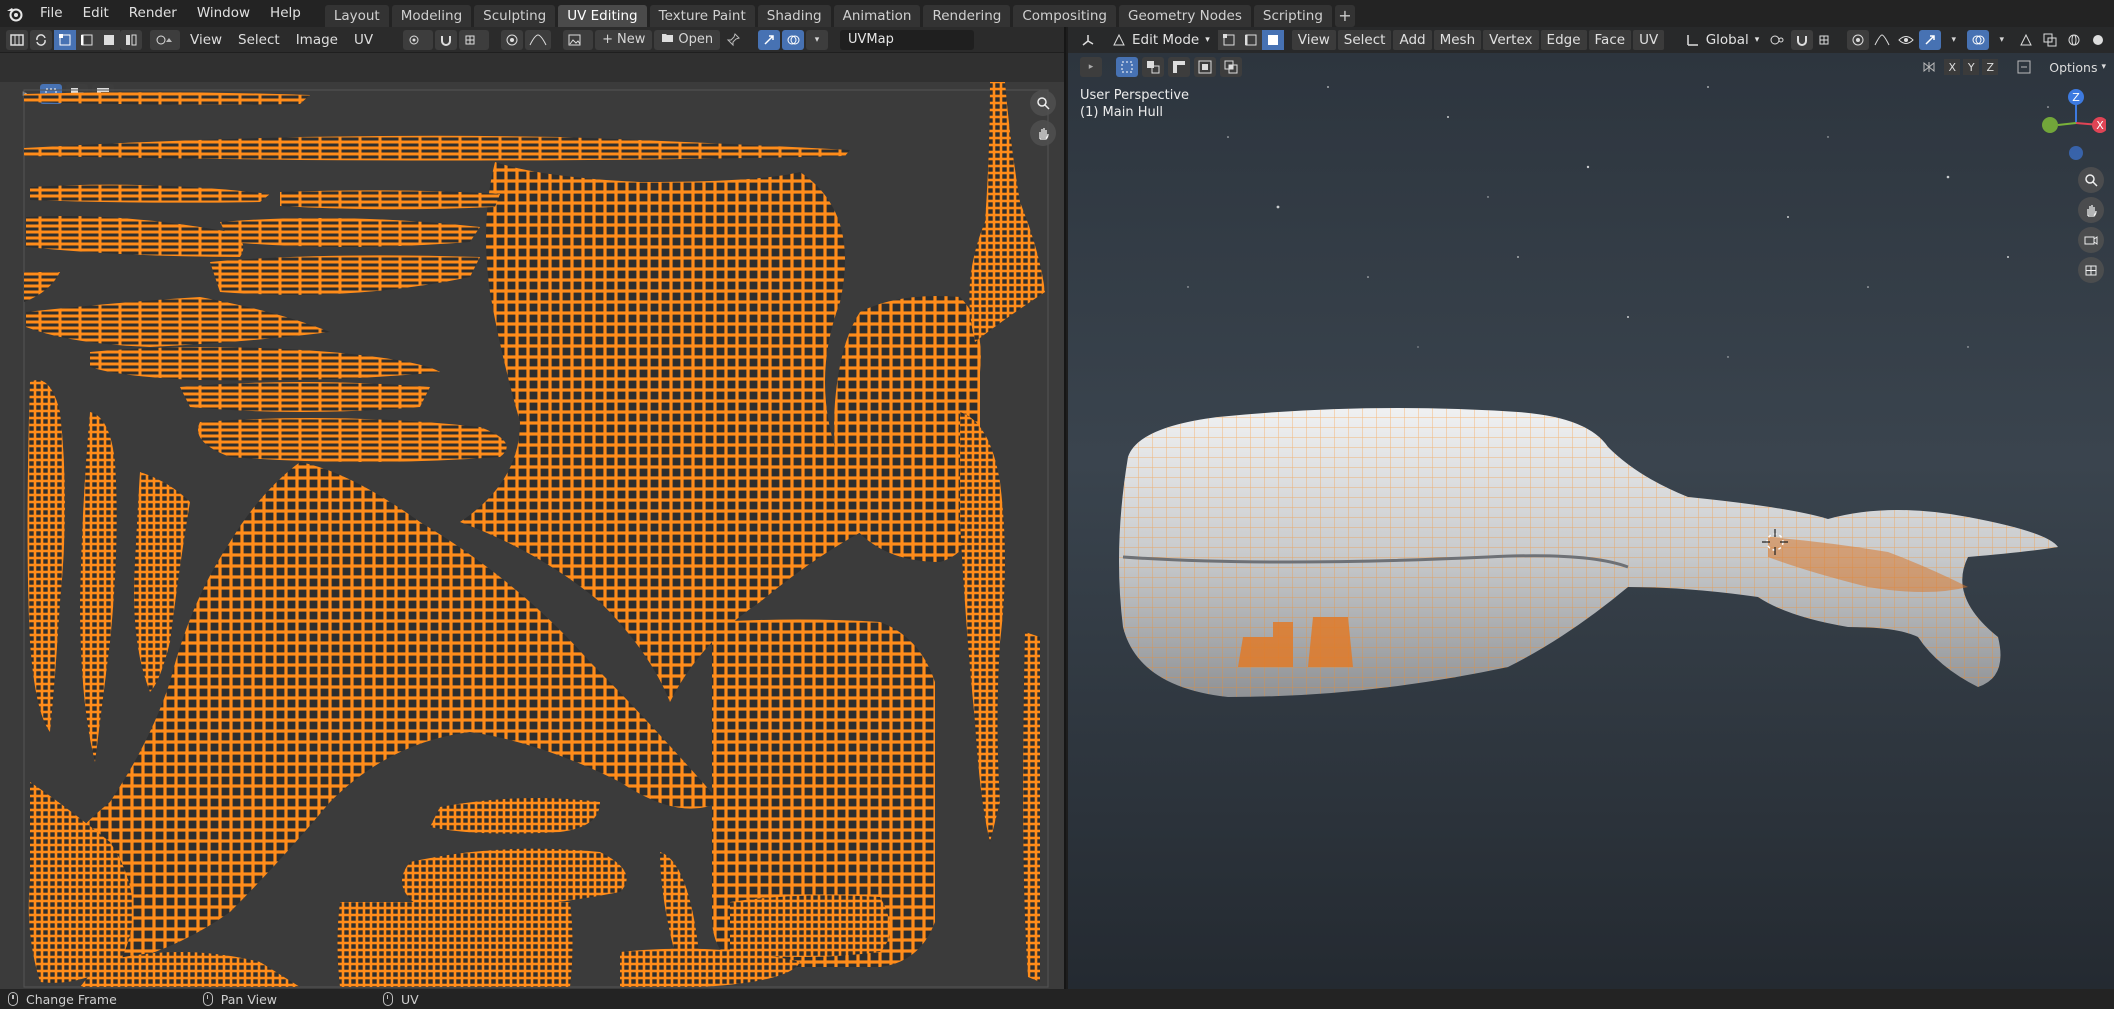 The width and height of the screenshot is (2114, 1009). What do you see at coordinates (624, 39) in the screenshot?
I see `new-image-button: + New` at bounding box center [624, 39].